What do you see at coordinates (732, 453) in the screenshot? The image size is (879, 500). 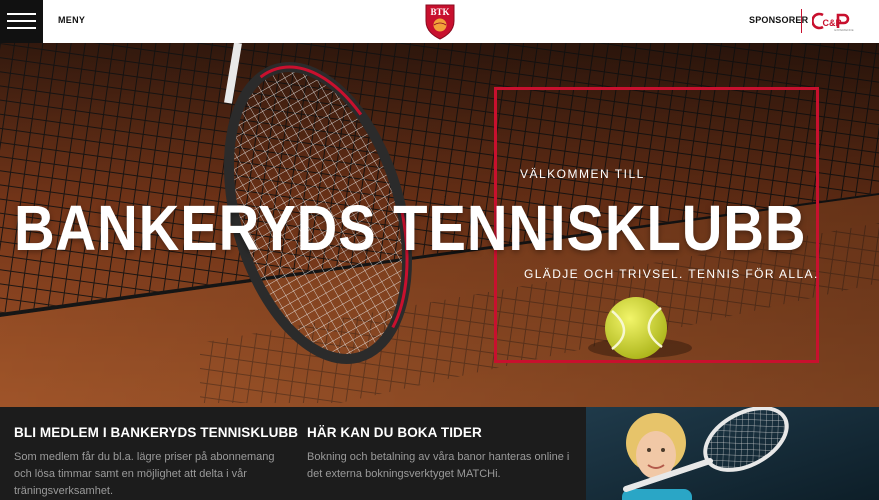 I see `junior-player-photo` at bounding box center [732, 453].